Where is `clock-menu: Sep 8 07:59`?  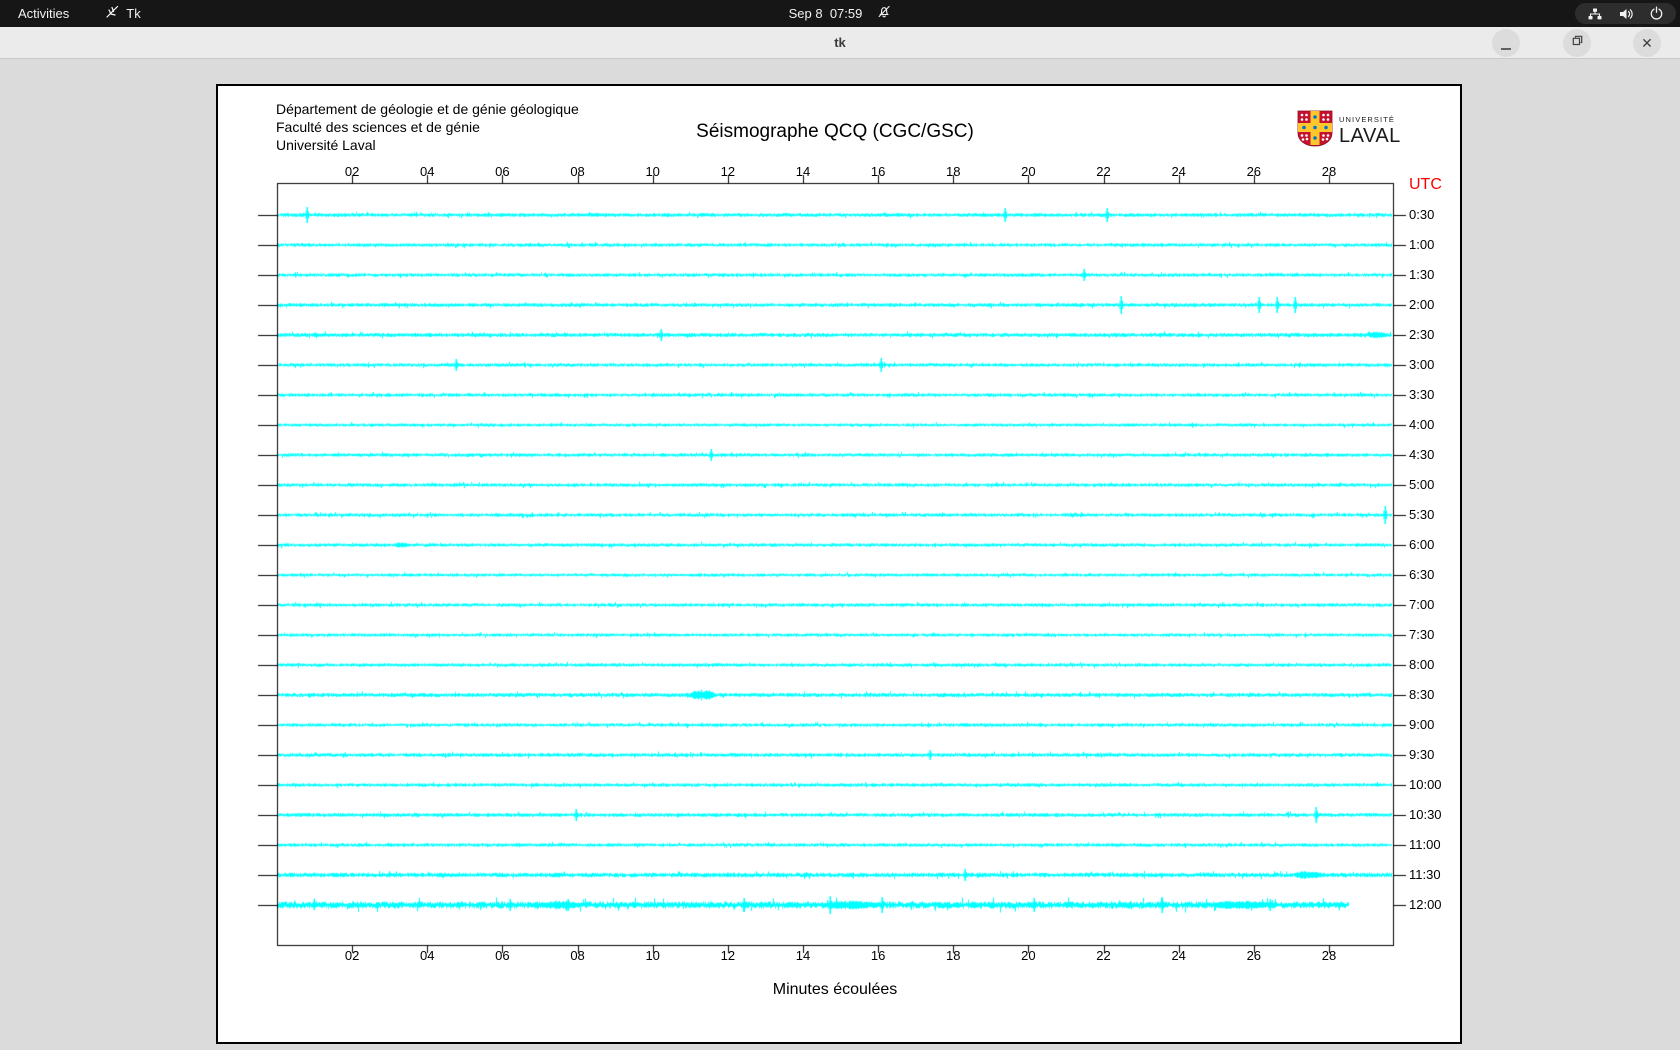
clock-menu: Sep 8 07:59 is located at coordinates (840, 13).